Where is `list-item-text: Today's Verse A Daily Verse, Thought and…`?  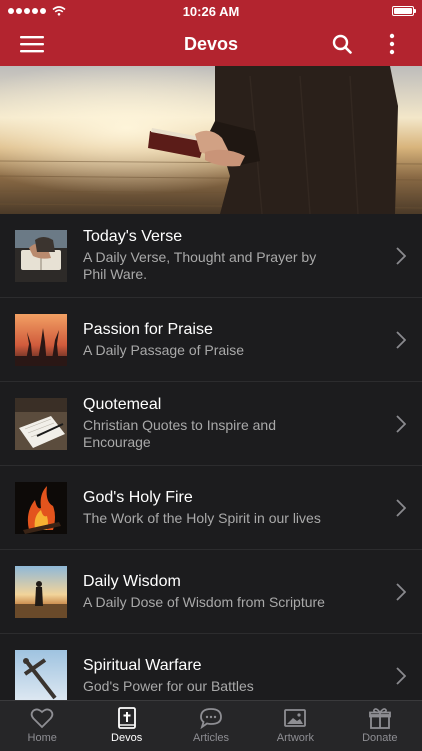
list-item-text: Today's Verse A Daily Verse, Thought and… is located at coordinates (252, 255).